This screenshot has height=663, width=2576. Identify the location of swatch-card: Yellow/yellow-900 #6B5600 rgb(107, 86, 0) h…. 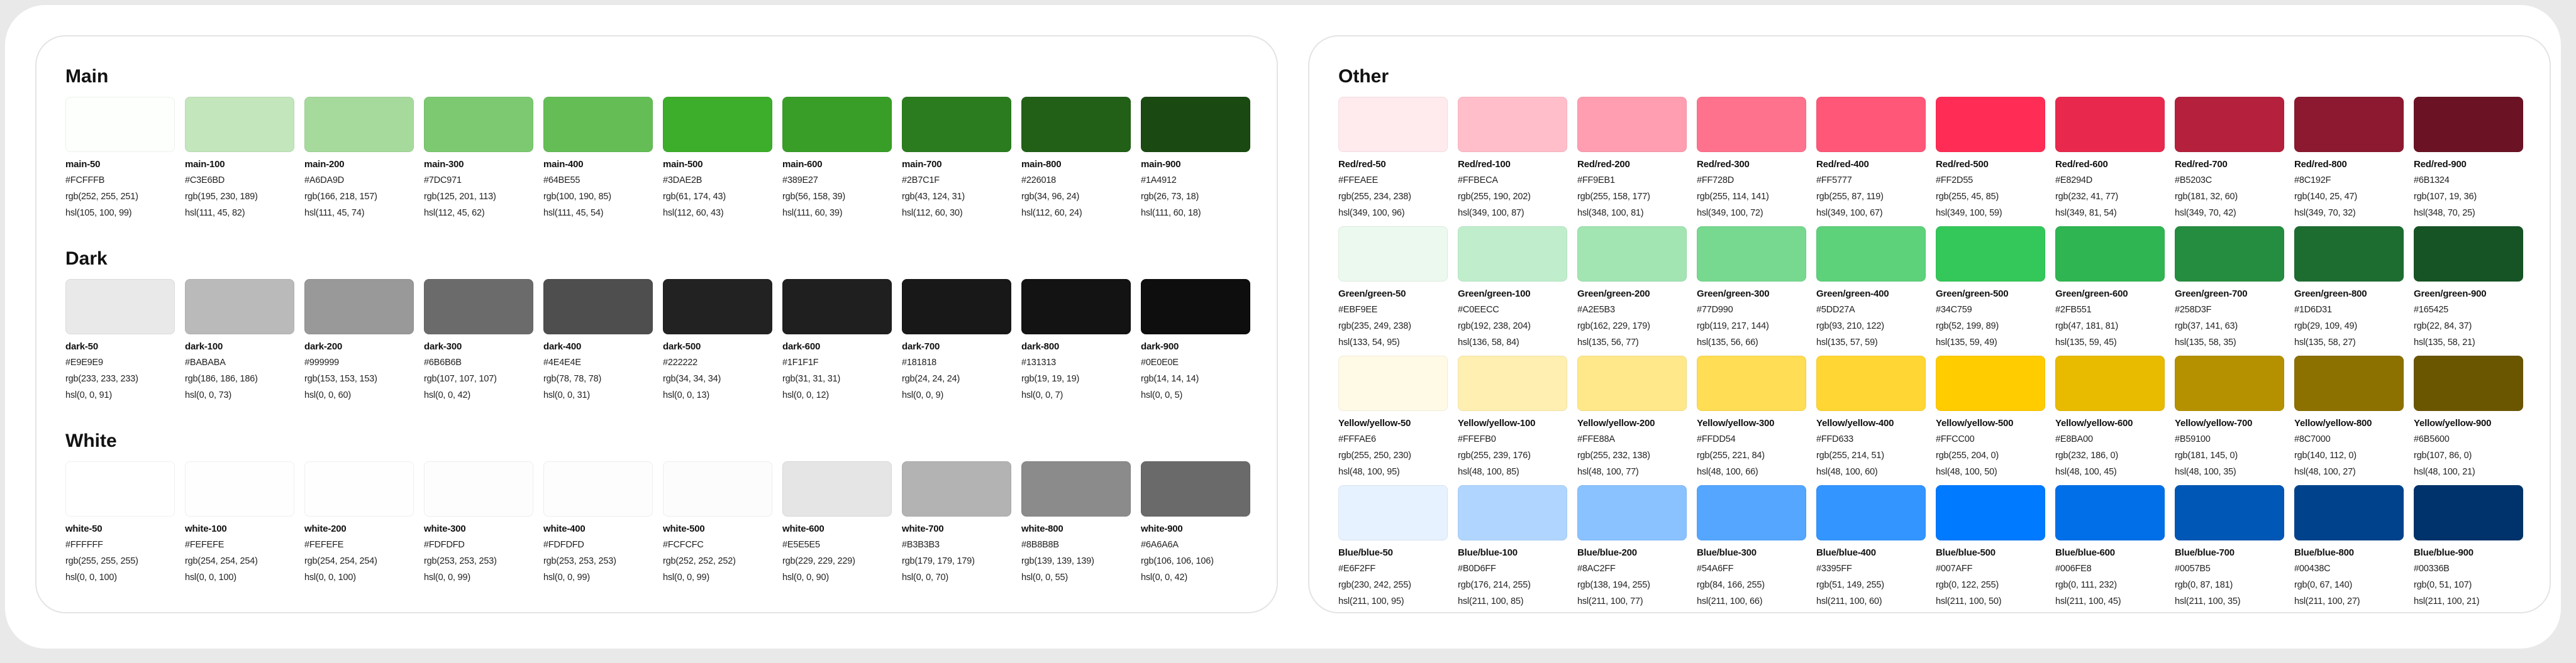
(2468, 418).